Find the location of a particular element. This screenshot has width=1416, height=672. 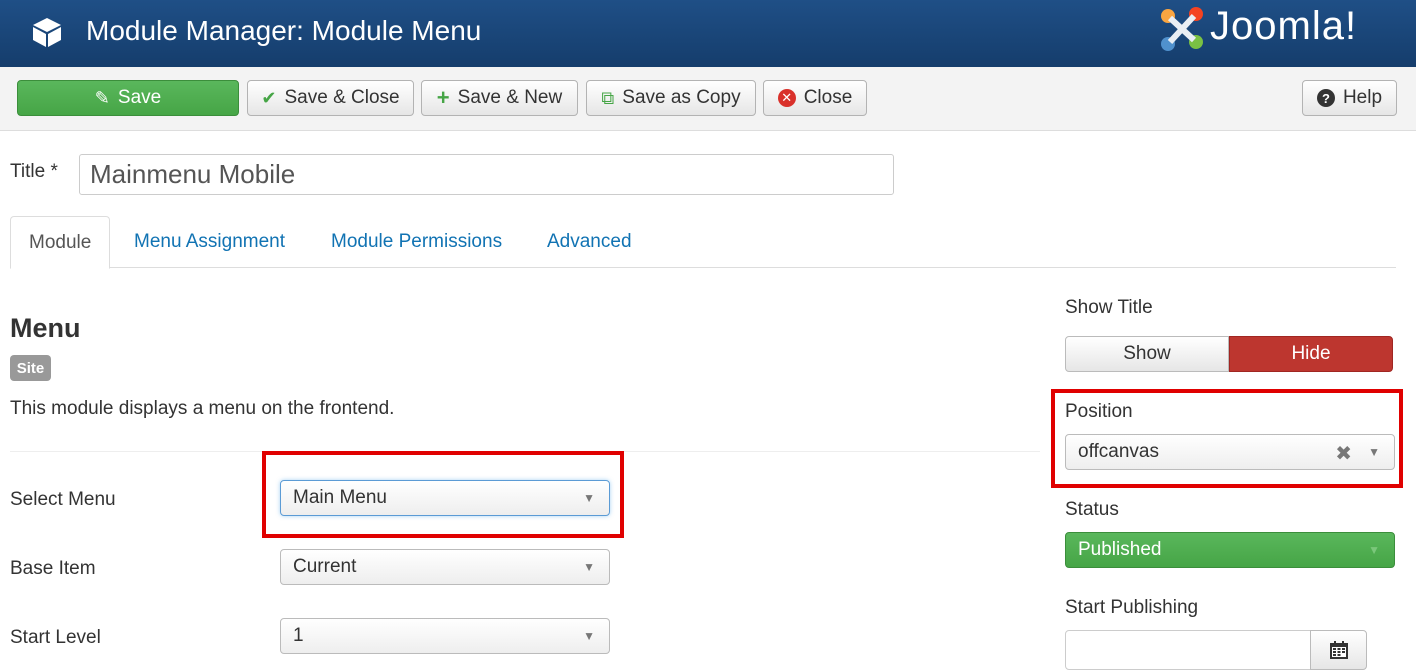

check-icon: ✔ is located at coordinates (269, 97).